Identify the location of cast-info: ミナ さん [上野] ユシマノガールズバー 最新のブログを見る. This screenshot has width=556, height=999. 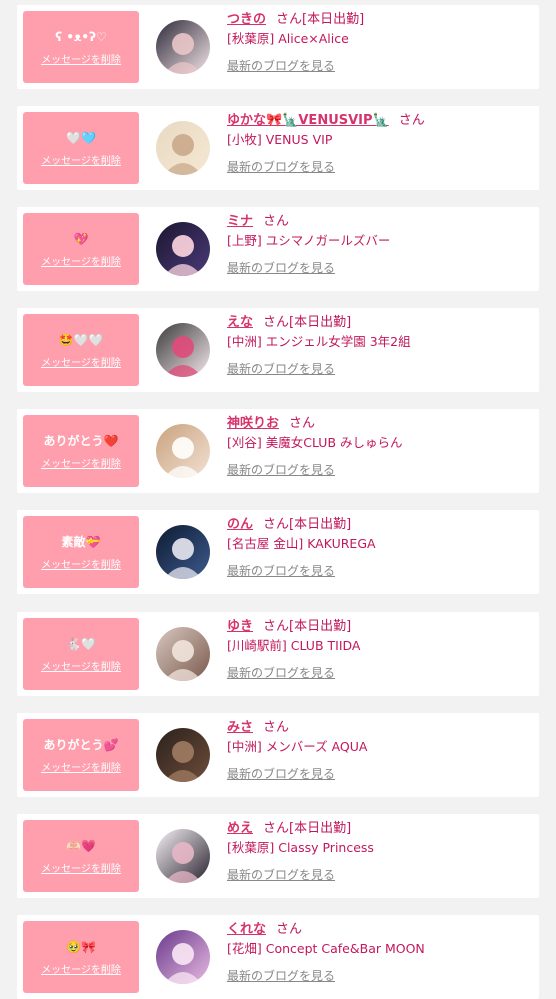
(381, 244).